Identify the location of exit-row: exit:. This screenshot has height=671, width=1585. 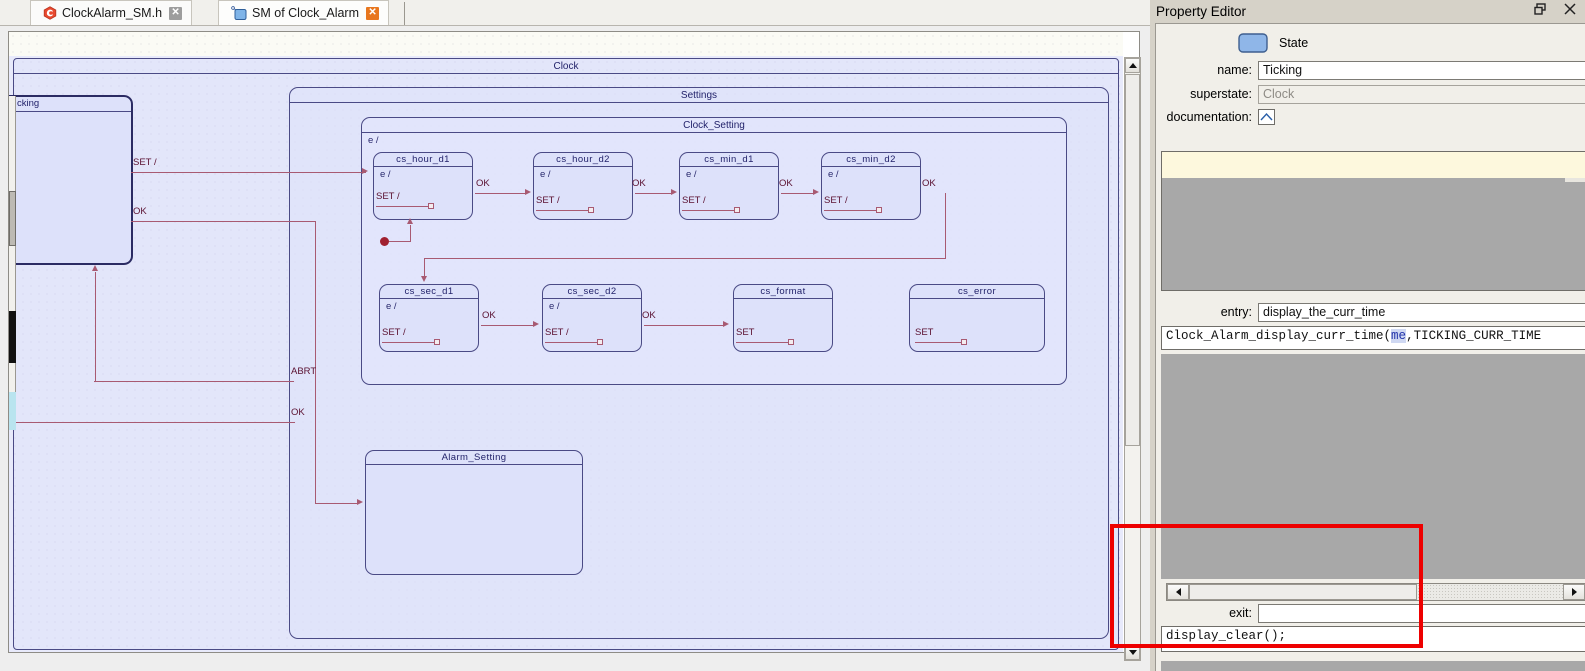
(1370, 613).